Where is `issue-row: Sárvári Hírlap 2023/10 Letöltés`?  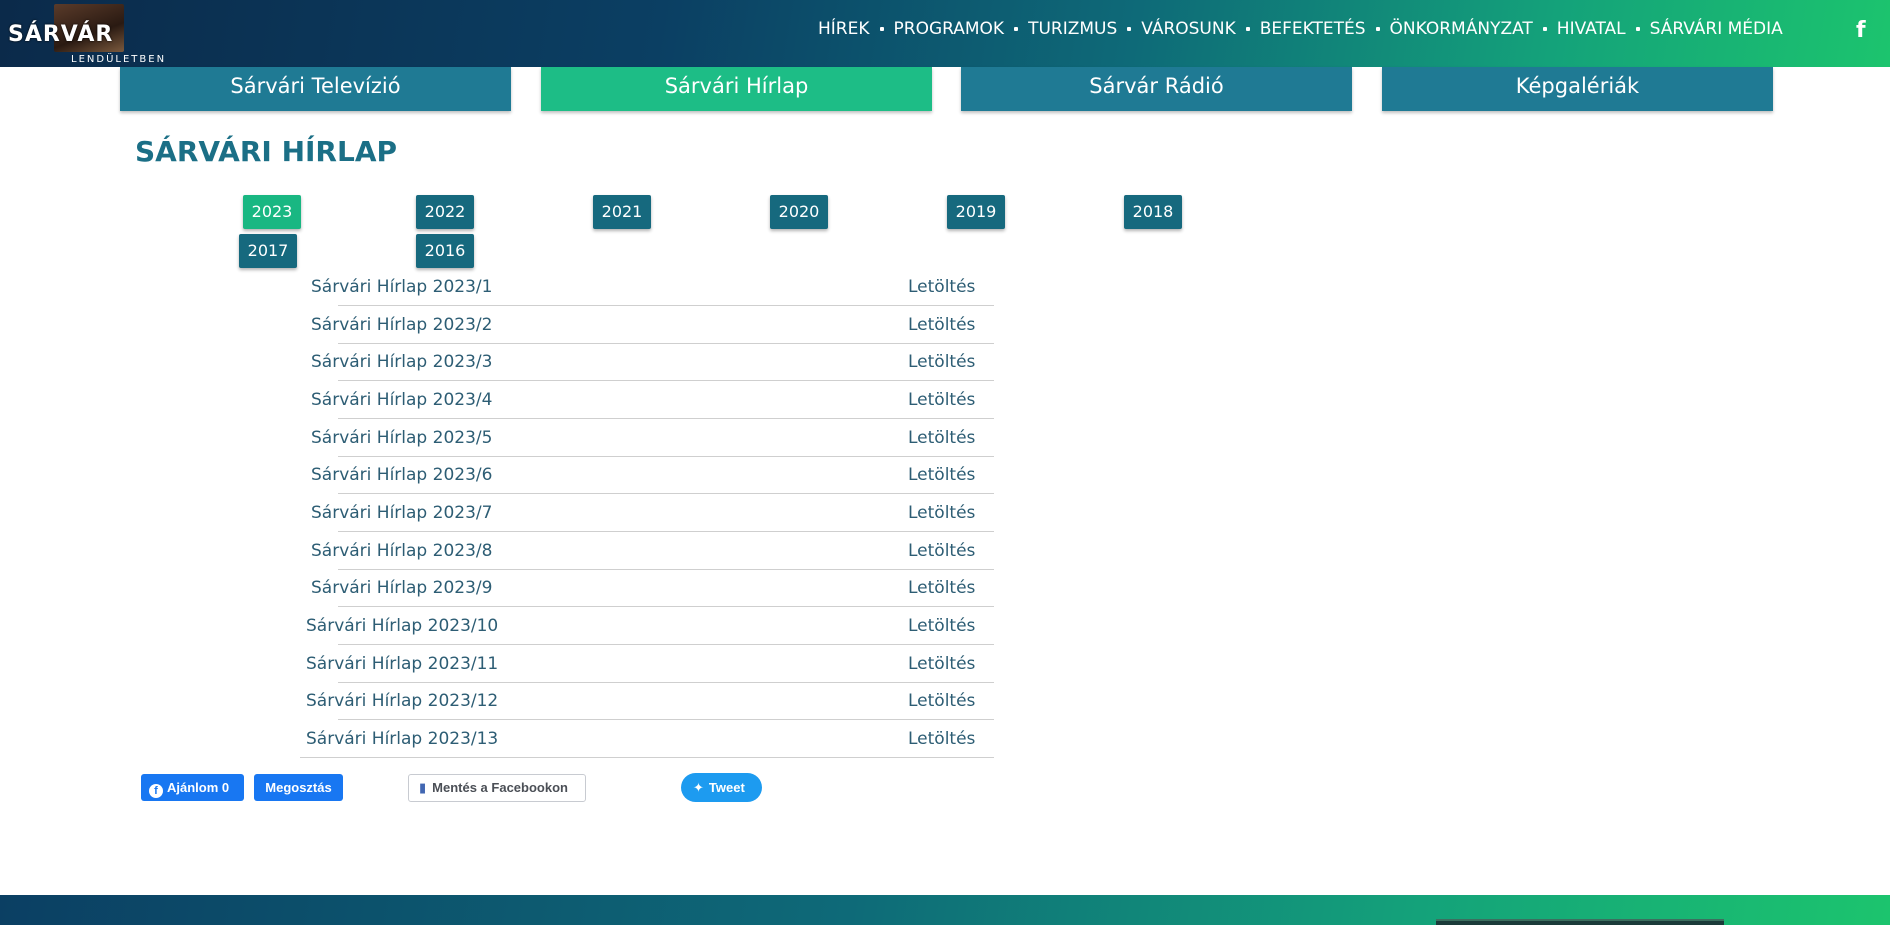 issue-row: Sárvári Hírlap 2023/10 Letöltés is located at coordinates (647, 626).